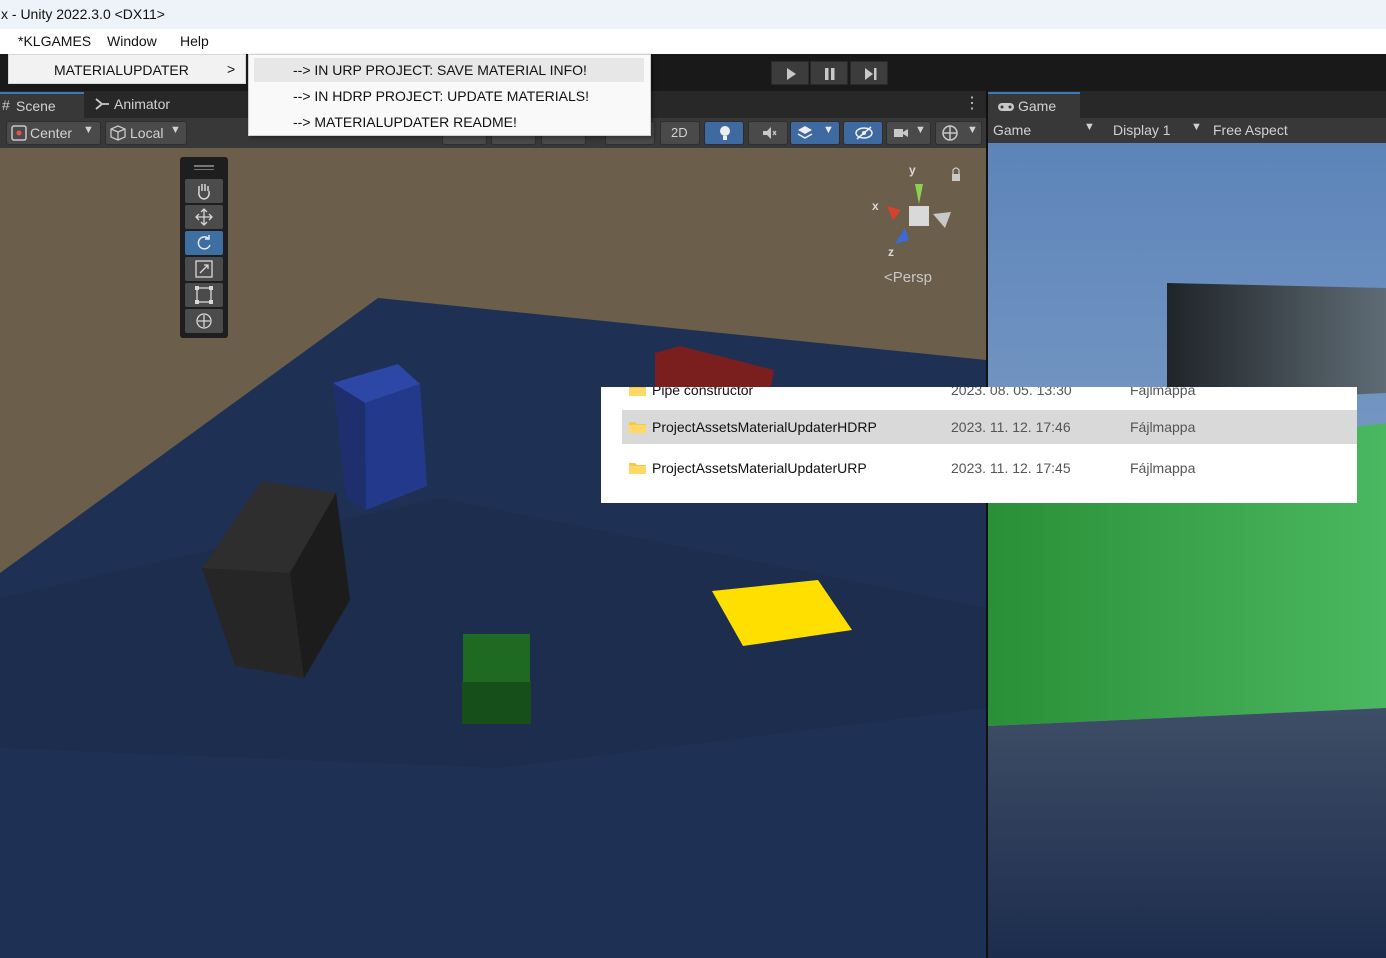  I want to click on orientation-gizmo: y x z, so click(915, 217).